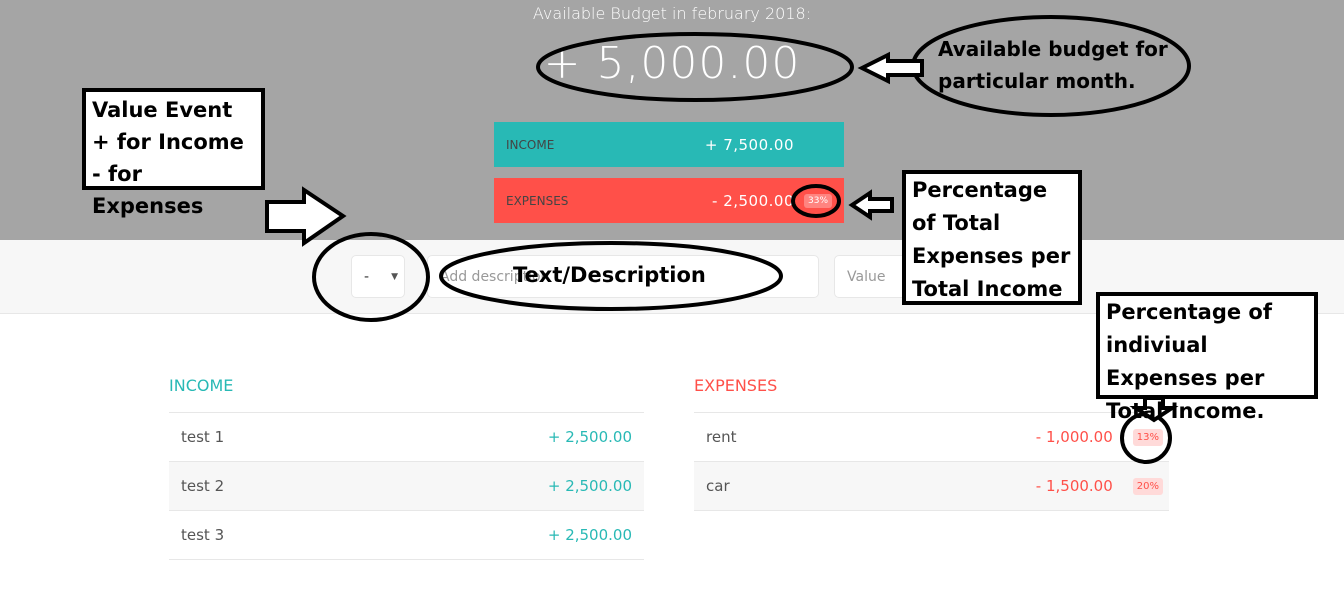 The height and width of the screenshot is (613, 1344). Describe the element at coordinates (203, 486) in the screenshot. I see `item-description: test 2` at that location.